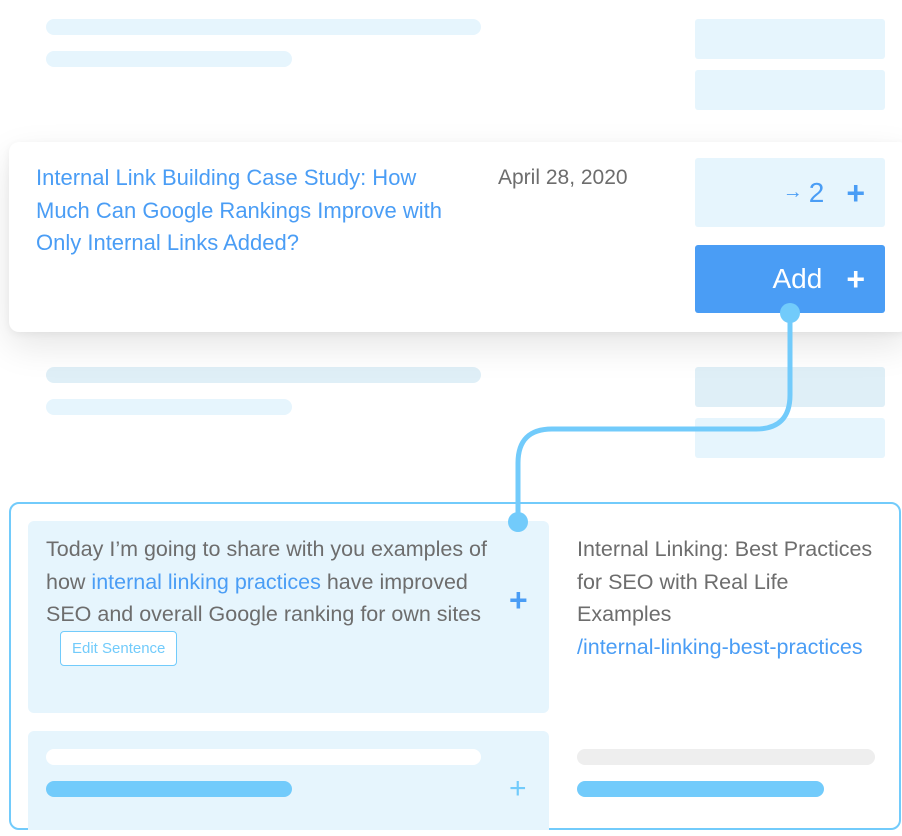  Describe the element at coordinates (700, 789) in the screenshot. I see `placeholder-target-url` at that location.